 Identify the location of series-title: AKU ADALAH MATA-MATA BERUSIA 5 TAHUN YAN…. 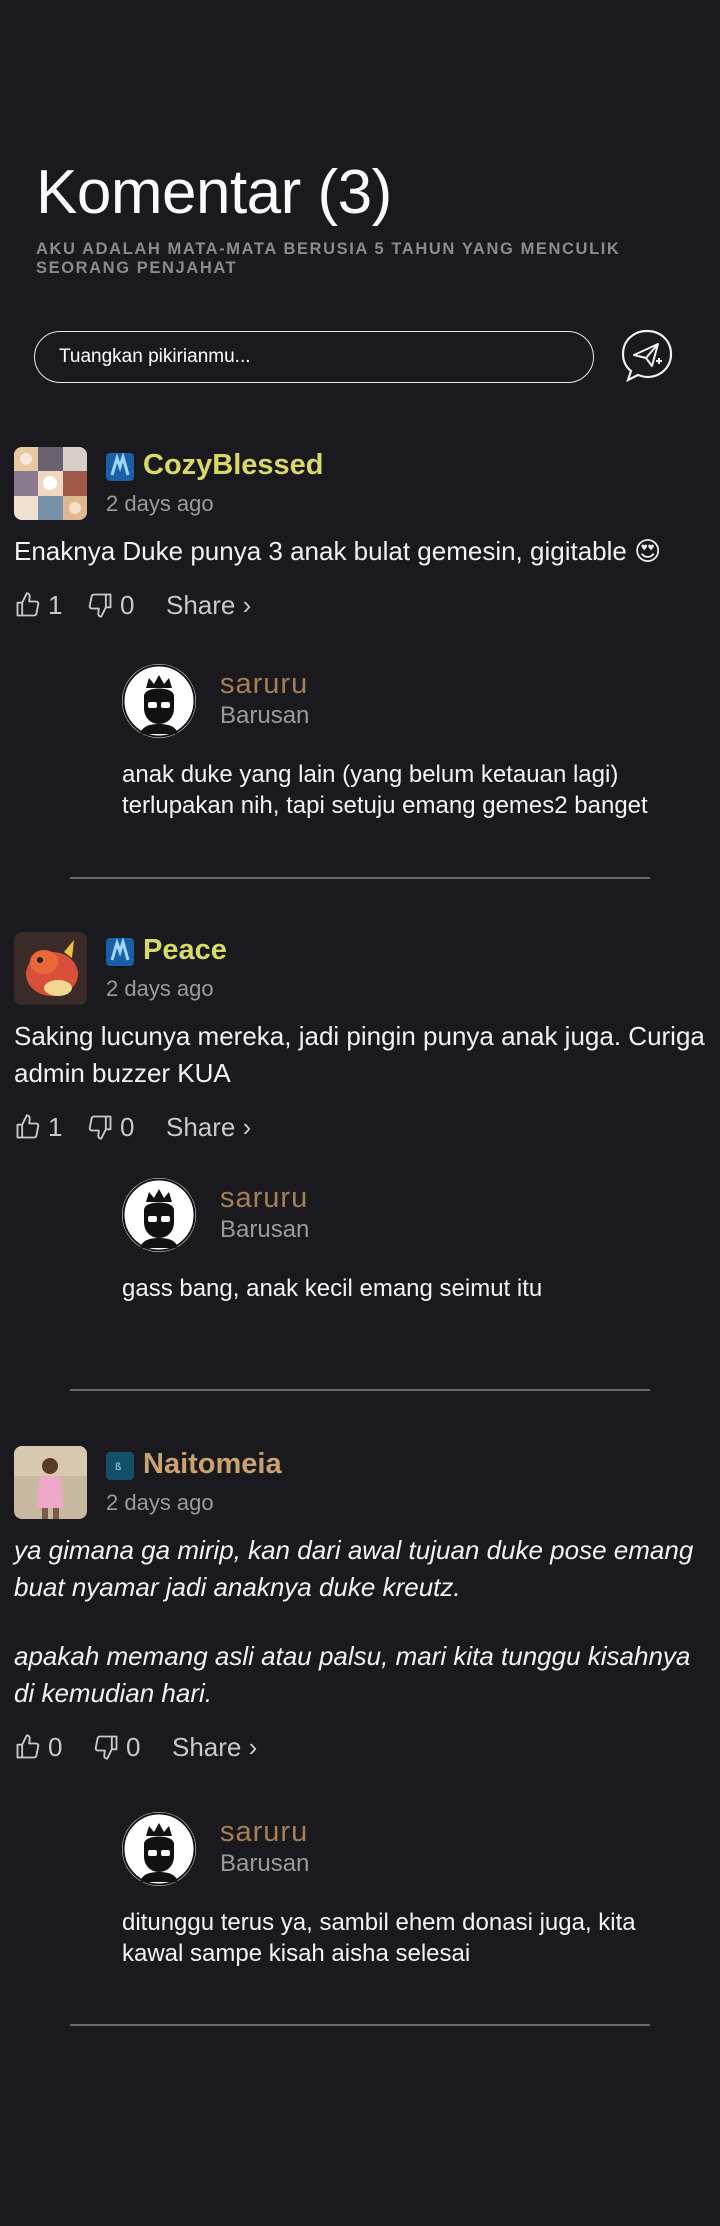
(328, 258).